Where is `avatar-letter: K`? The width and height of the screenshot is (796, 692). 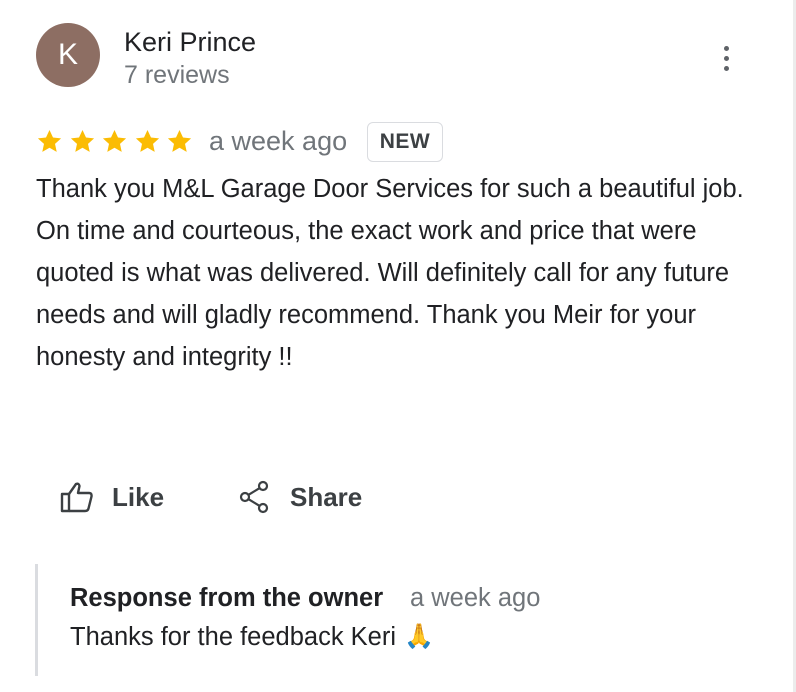
avatar-letter: K is located at coordinates (67, 54).